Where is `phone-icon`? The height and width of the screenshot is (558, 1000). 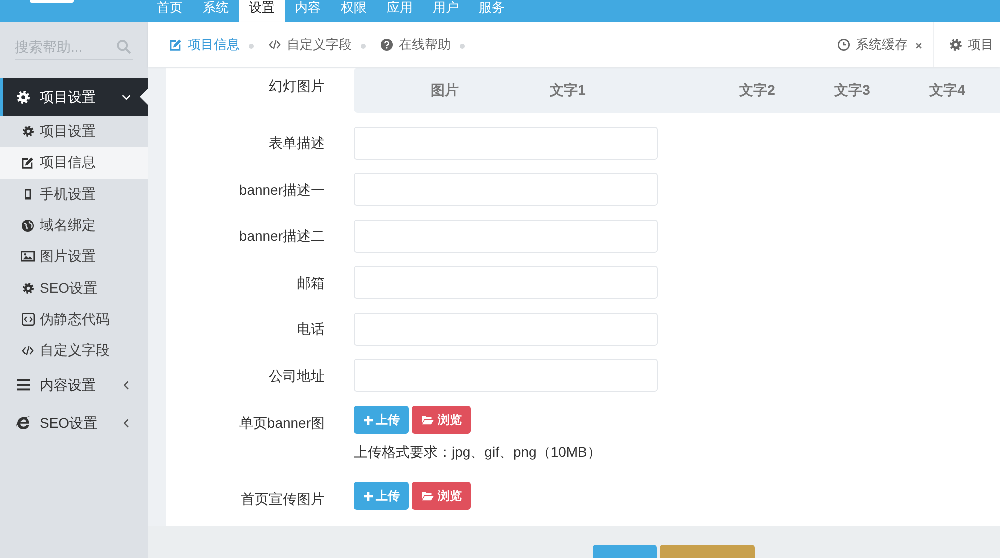 phone-icon is located at coordinates (28, 194).